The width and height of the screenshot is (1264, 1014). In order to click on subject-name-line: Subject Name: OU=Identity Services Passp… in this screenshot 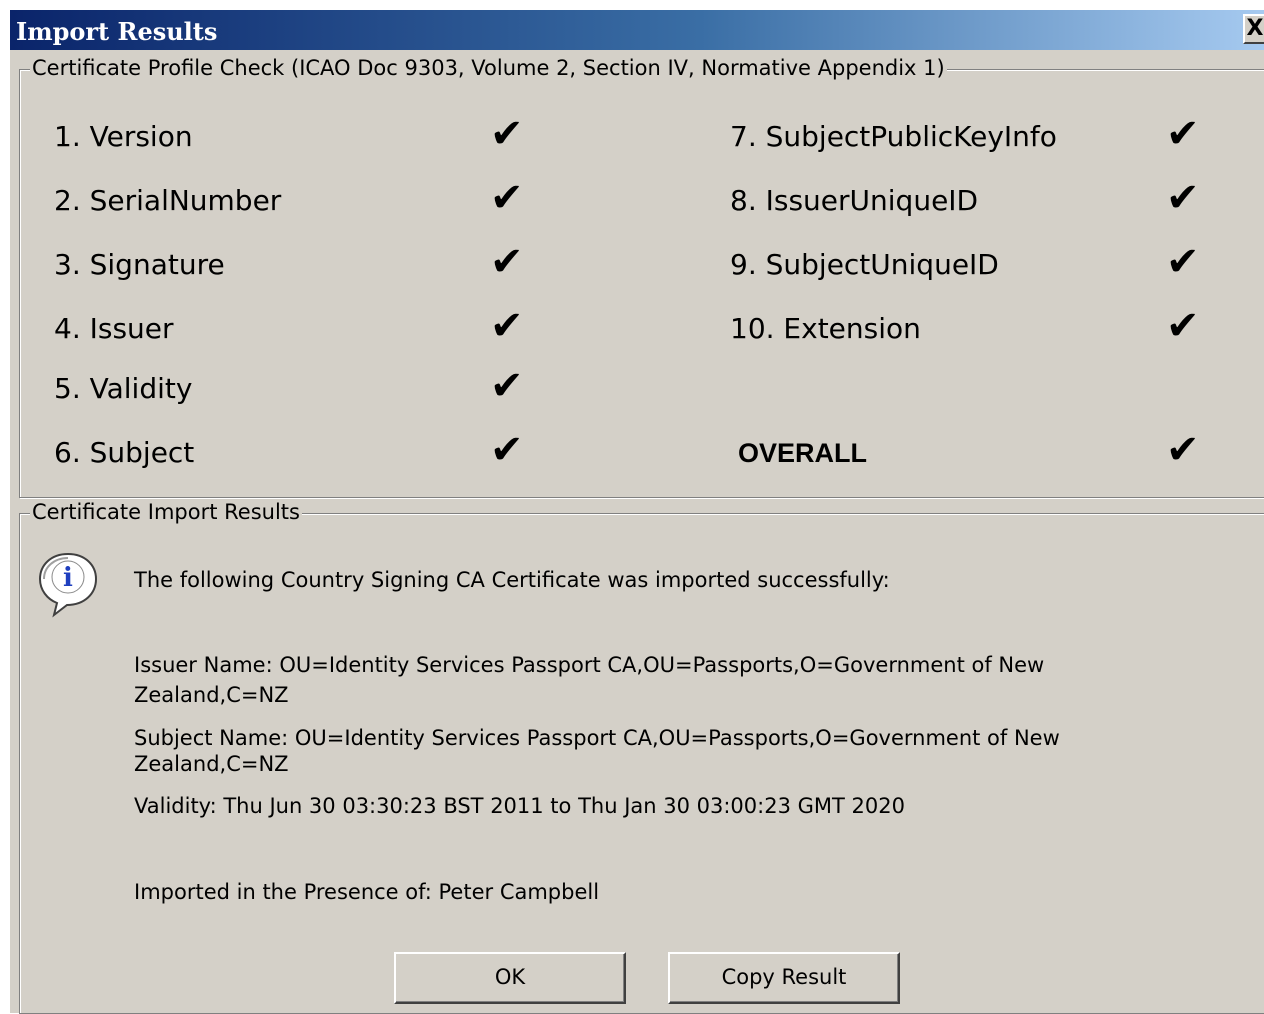, I will do `click(597, 738)`.